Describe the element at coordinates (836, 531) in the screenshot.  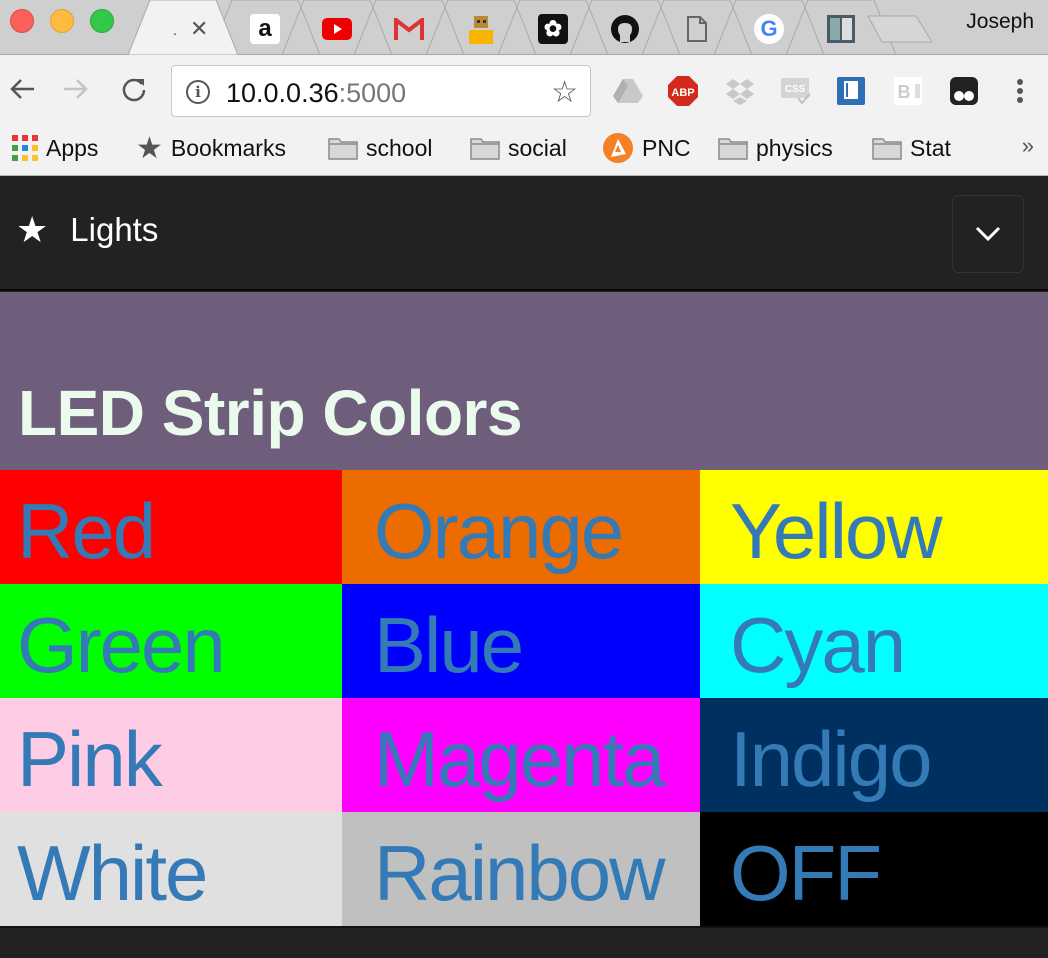
I see `color-label: Yellow` at that location.